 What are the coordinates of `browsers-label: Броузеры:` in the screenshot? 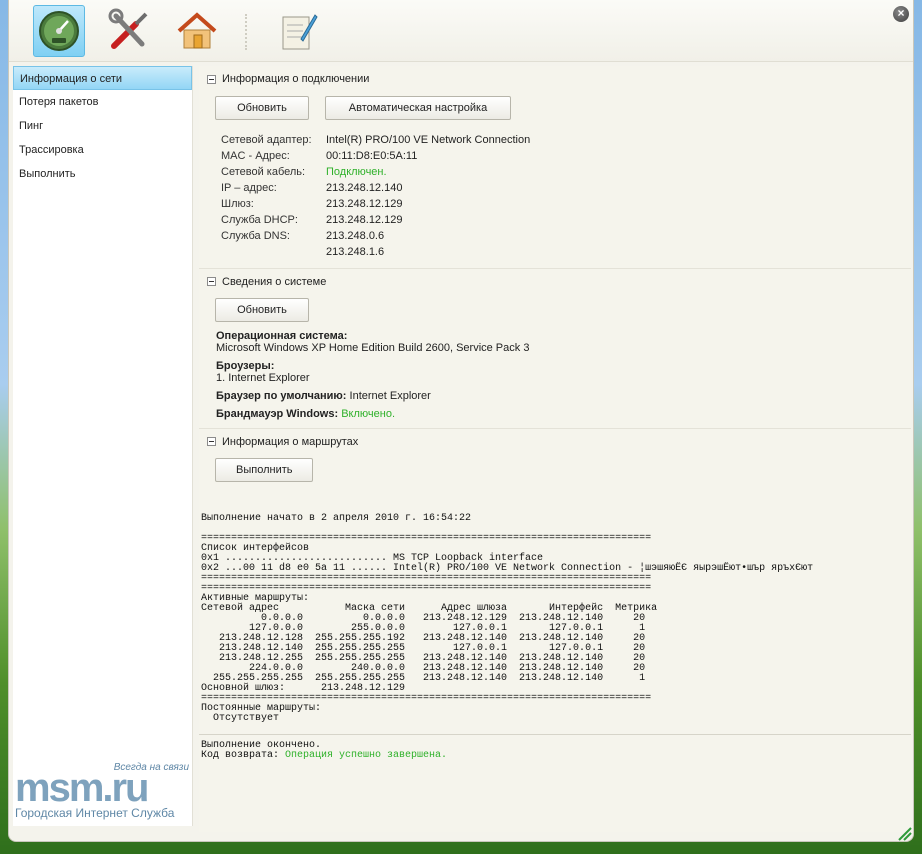 It's located at (245, 366).